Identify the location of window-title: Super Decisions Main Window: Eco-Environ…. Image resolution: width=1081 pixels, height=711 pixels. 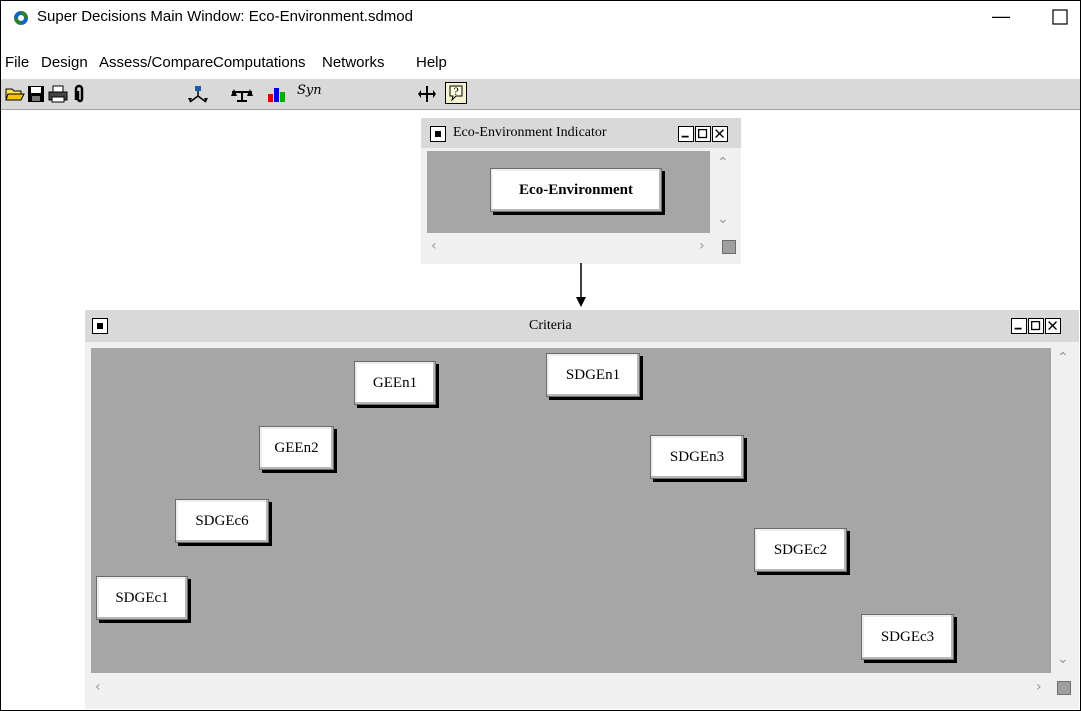
(225, 16).